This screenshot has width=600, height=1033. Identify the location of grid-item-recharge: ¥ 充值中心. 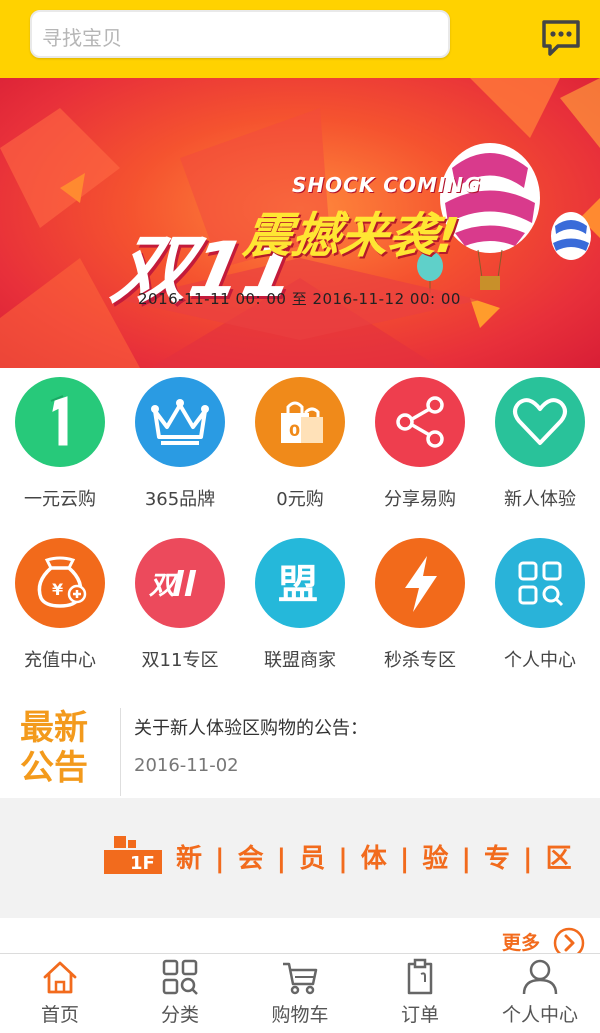
(60, 613).